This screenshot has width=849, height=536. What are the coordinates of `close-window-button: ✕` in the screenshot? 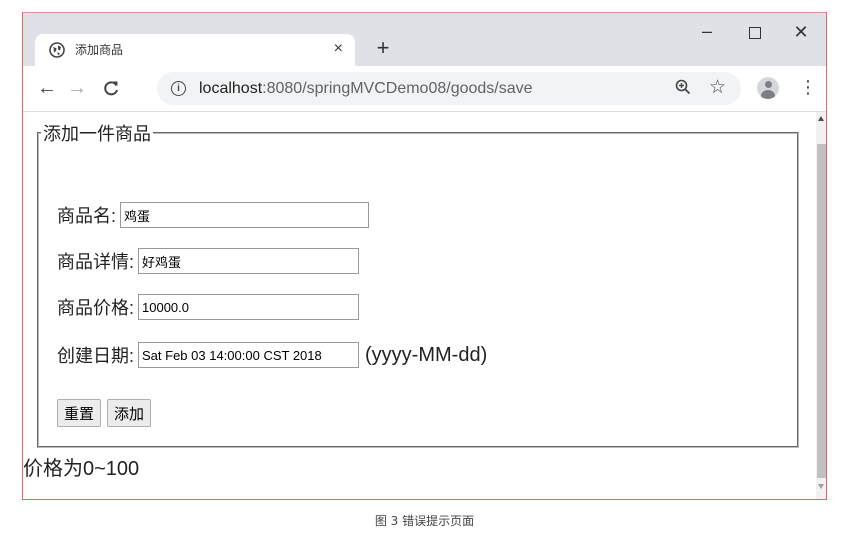 It's located at (801, 33).